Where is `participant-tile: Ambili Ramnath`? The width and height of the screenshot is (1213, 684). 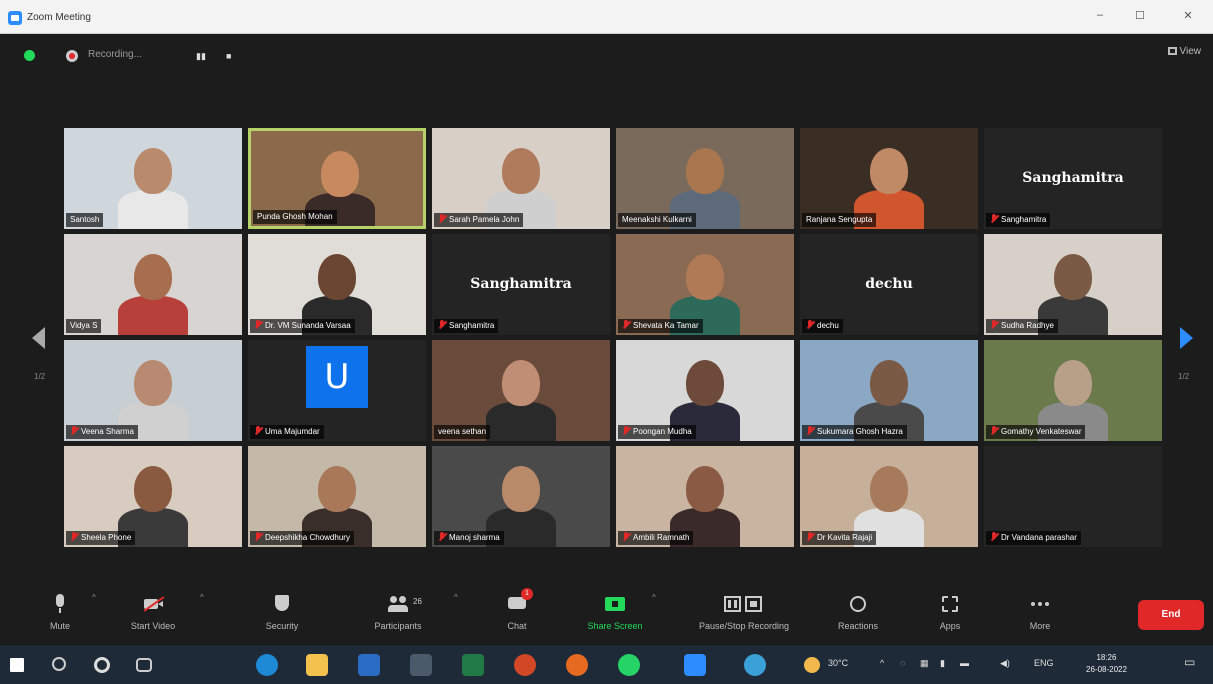
participant-tile: Ambili Ramnath is located at coordinates (705, 496).